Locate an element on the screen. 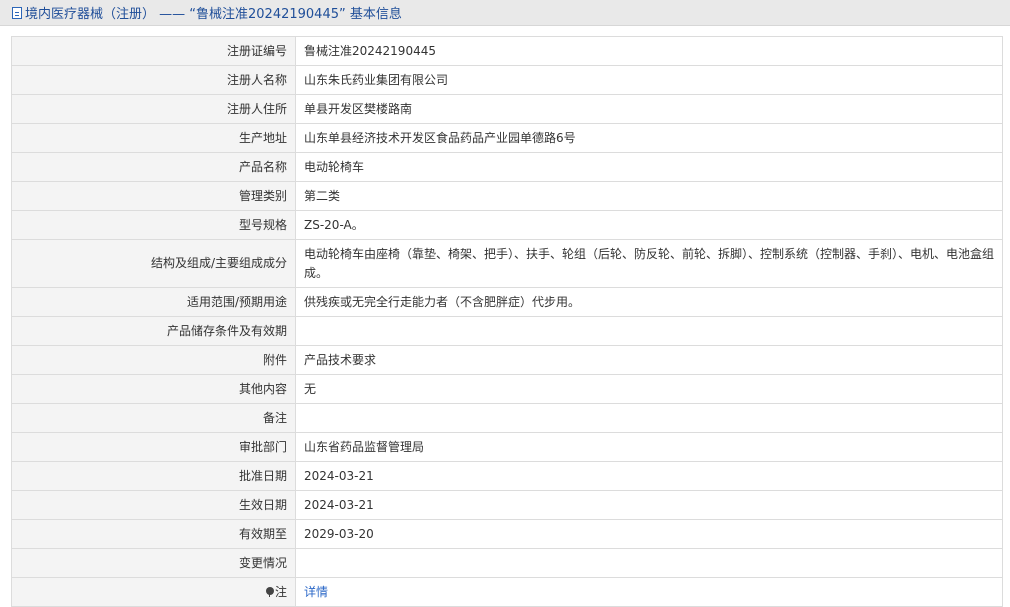 This screenshot has height=607, width=1010. table-row: 注册人住所 单县开发区樊楼路南 is located at coordinates (507, 109).